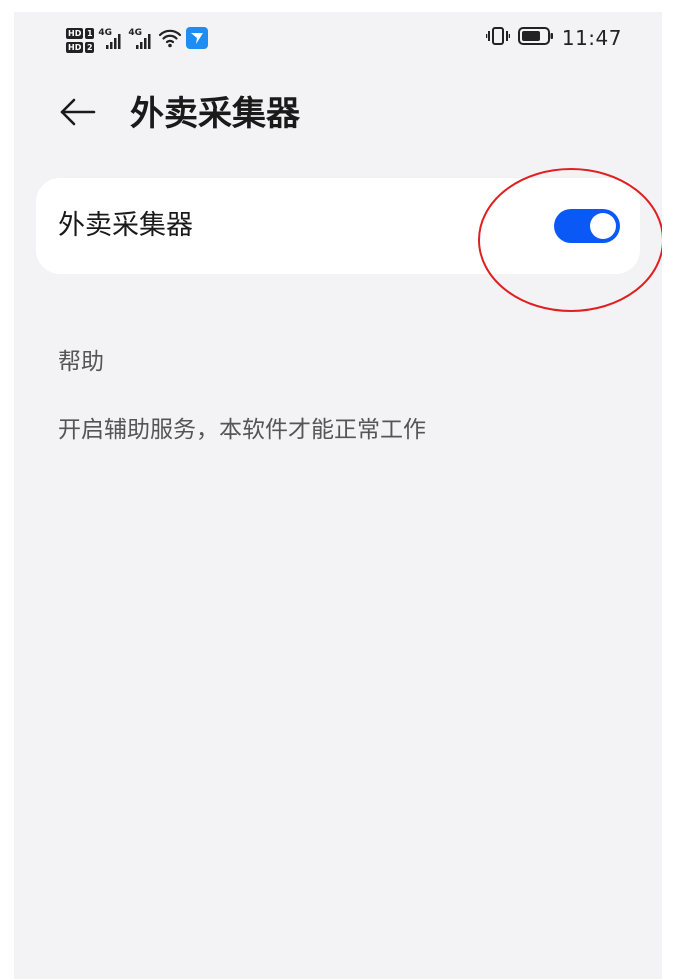 The height and width of the screenshot is (979, 675). What do you see at coordinates (197, 40) in the screenshot?
I see `notification-app-icon` at bounding box center [197, 40].